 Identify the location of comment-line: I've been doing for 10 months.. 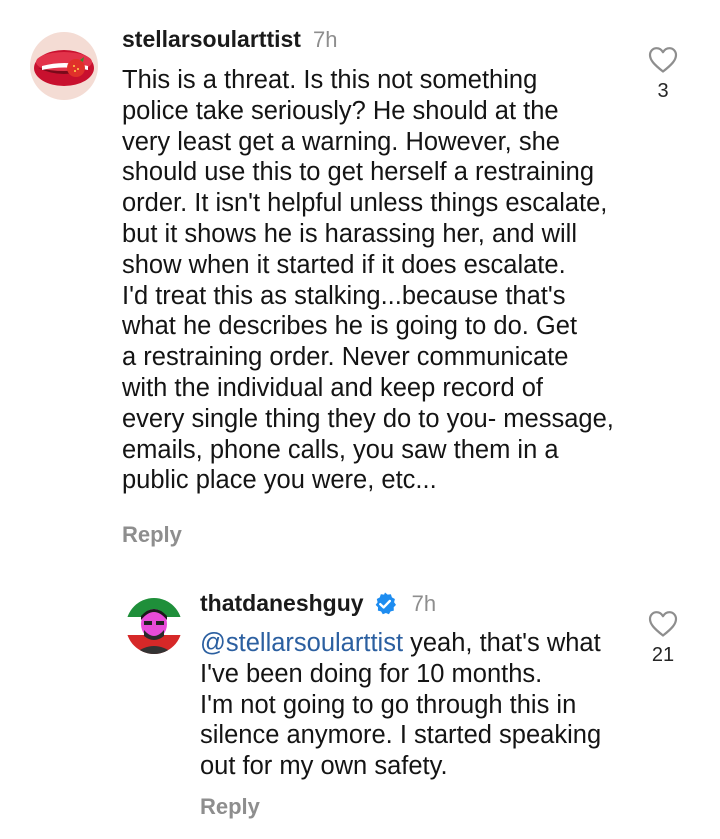
(371, 673).